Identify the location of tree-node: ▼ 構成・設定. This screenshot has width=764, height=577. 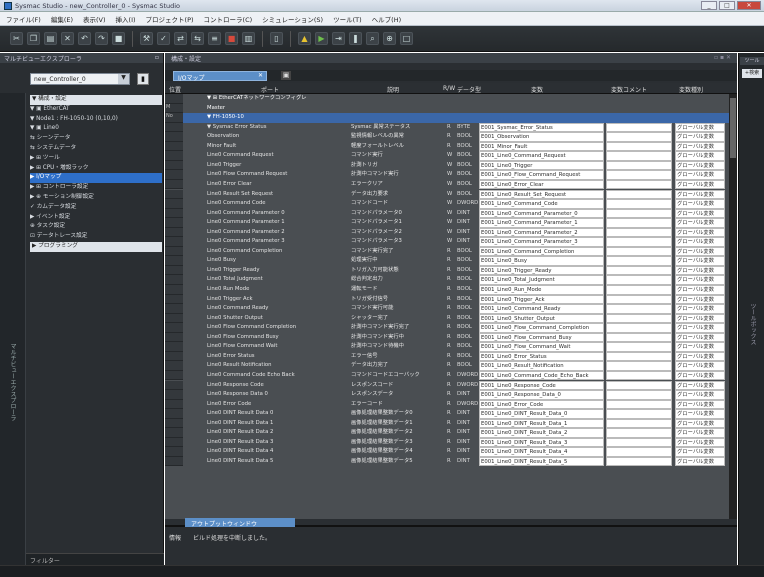
(96, 100).